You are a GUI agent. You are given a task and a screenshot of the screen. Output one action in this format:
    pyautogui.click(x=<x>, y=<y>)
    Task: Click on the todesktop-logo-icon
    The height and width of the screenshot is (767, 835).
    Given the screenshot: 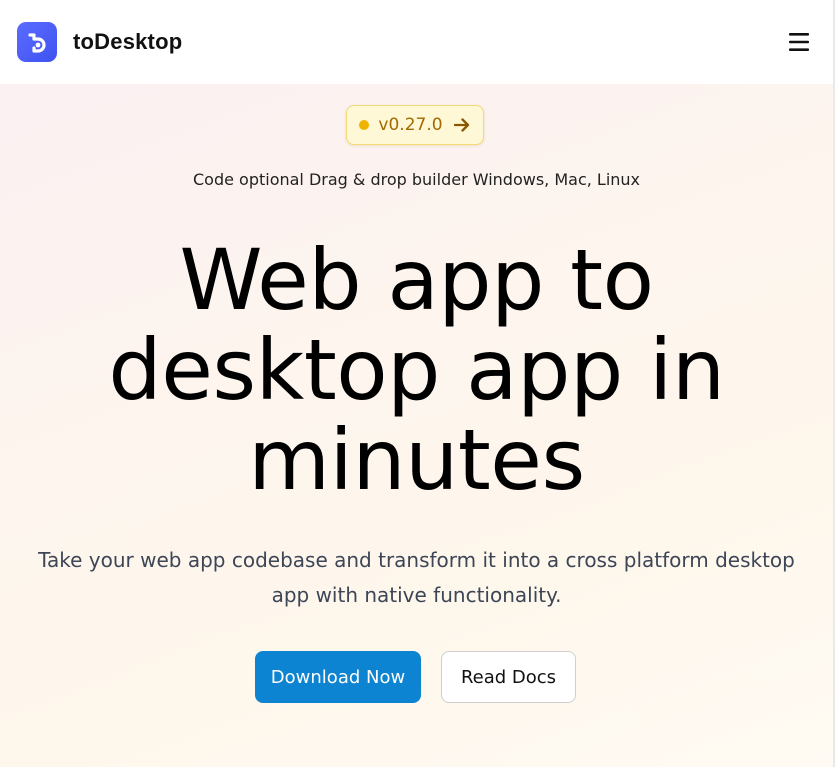 What is the action you would take?
    pyautogui.click(x=37, y=42)
    